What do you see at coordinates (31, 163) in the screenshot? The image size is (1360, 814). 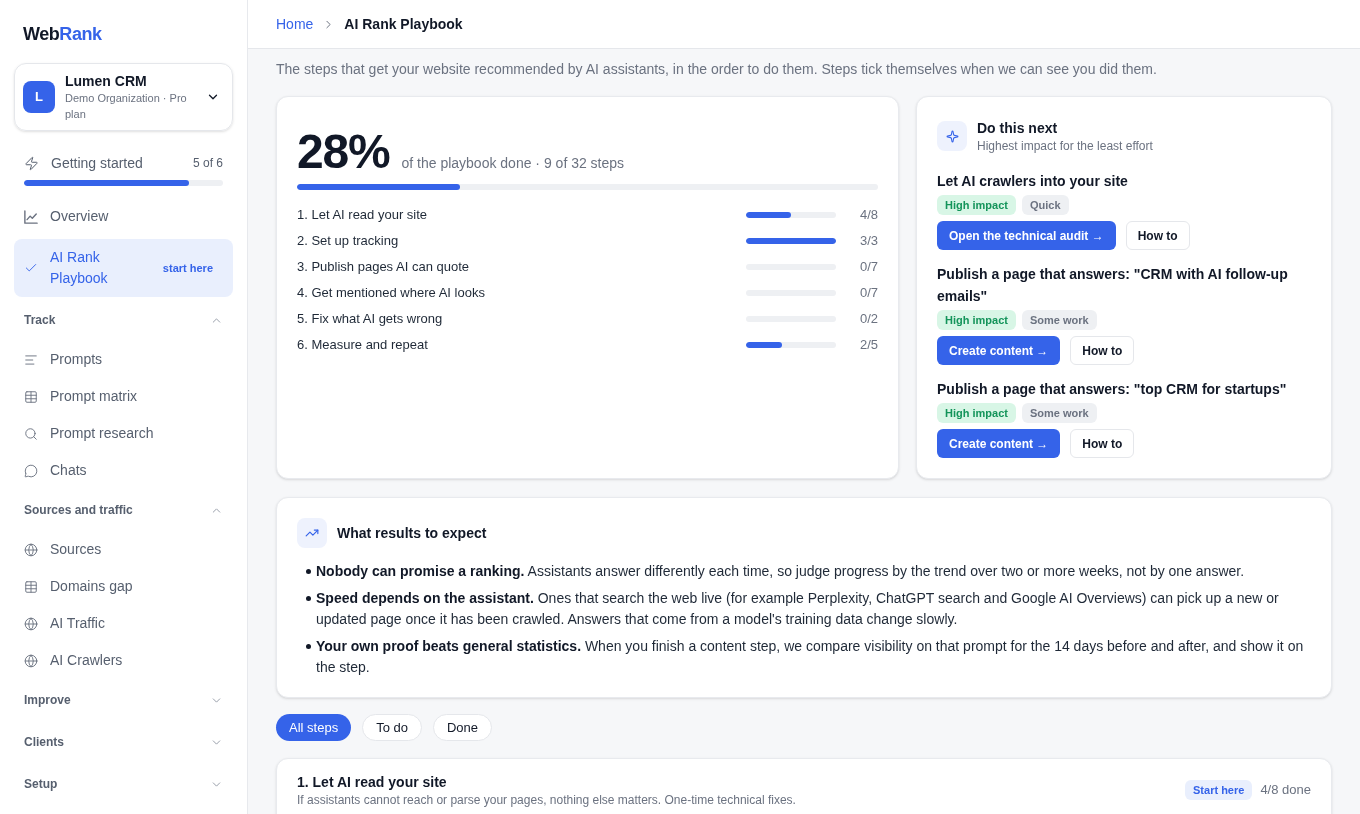 I see `lightning-icon` at bounding box center [31, 163].